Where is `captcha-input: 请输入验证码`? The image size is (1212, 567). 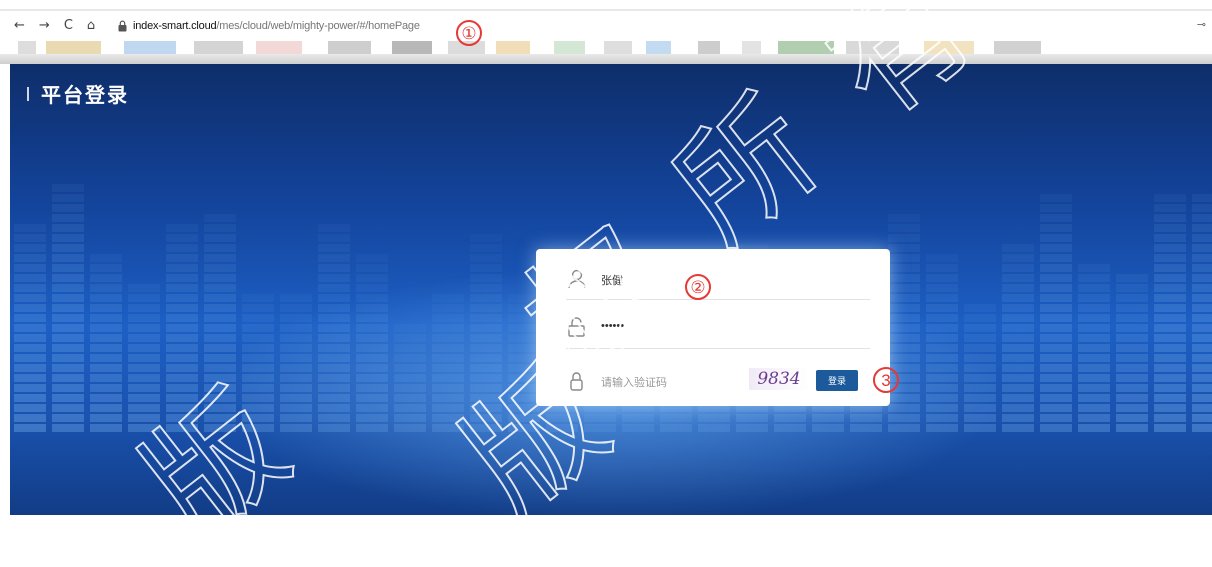
captcha-input: 请输入验证码 is located at coordinates (634, 382).